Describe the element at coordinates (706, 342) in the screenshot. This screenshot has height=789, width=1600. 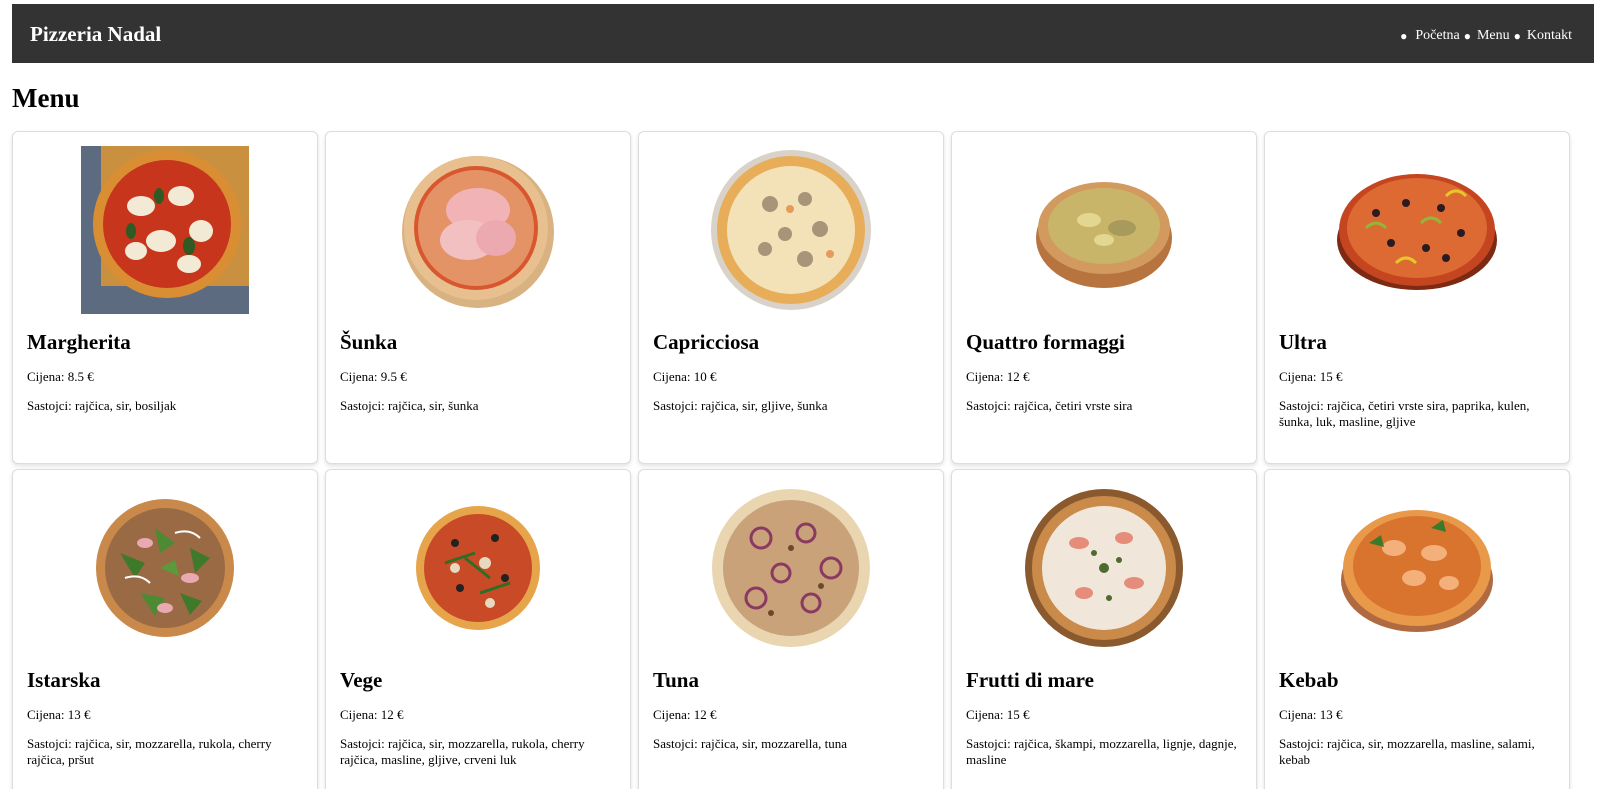
I see `pizza-name: Capricciosa` at that location.